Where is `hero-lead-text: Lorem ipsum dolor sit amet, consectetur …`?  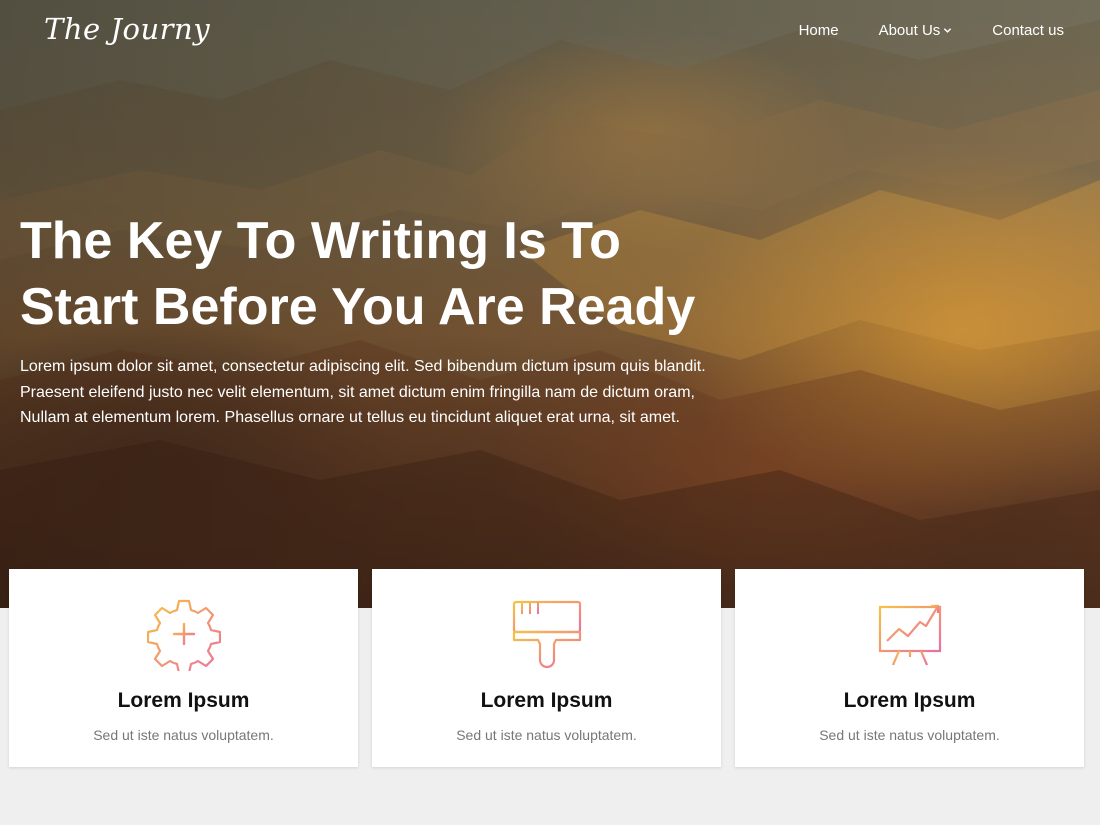
hero-lead-text: Lorem ipsum dolor sit amet, consectetur … is located at coordinates (380, 392).